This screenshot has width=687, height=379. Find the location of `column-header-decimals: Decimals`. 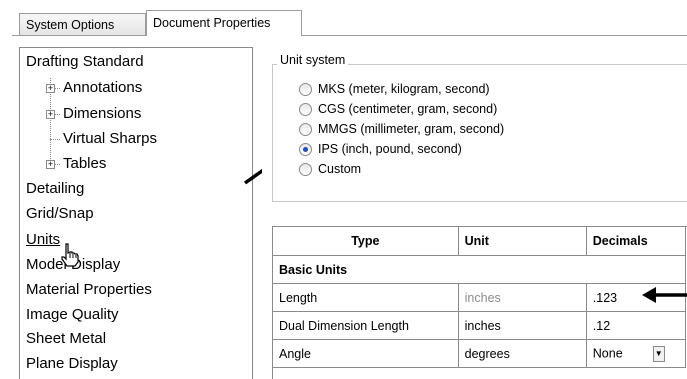

column-header-decimals: Decimals is located at coordinates (636, 241).